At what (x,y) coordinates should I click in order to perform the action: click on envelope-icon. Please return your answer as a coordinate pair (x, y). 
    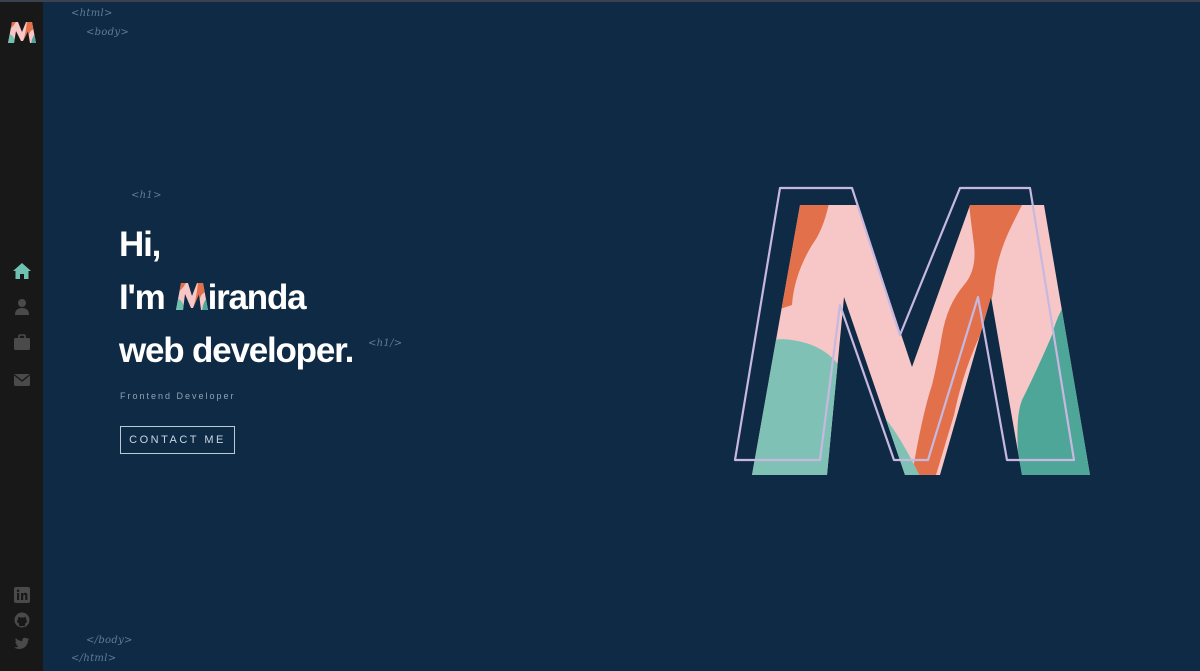
    Looking at the image, I should click on (21, 379).